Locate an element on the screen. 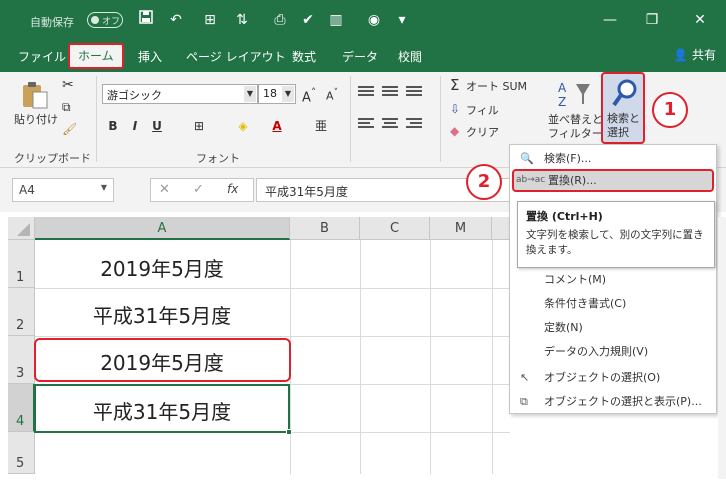 The image size is (726, 485). clipboard-group-label: クリップボード is located at coordinates (52, 158).